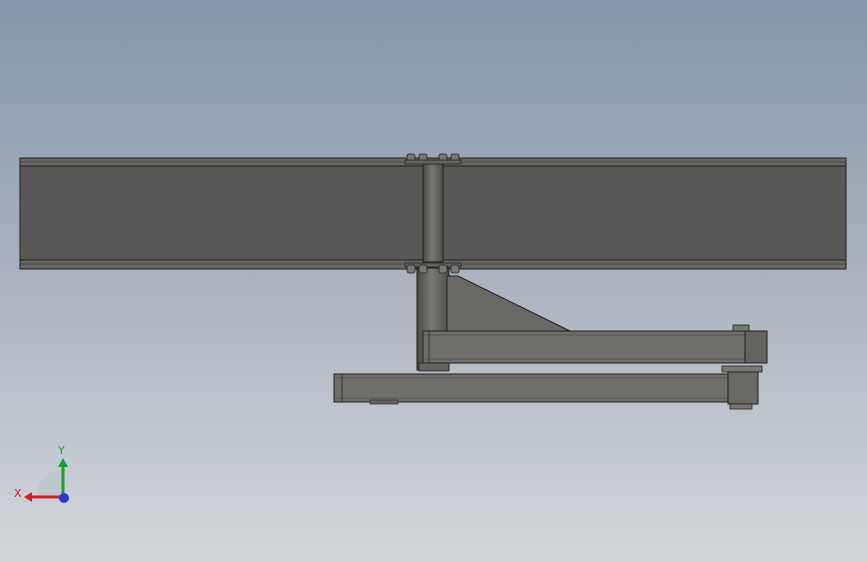 This screenshot has height=562, width=867. Describe the element at coordinates (742, 387) in the screenshot. I see `elbow-hinge` at that location.